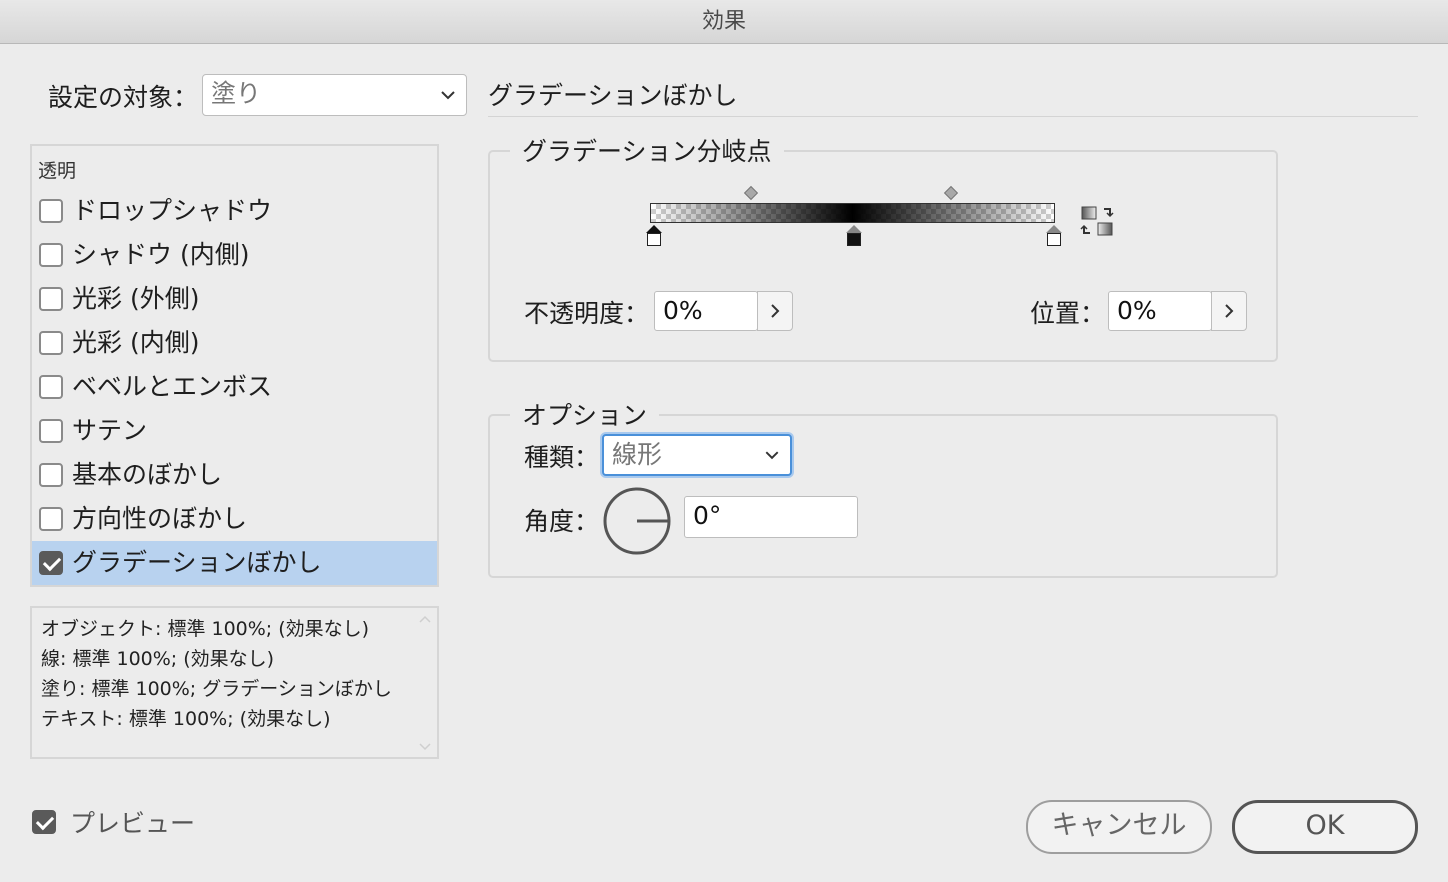 The width and height of the screenshot is (1448, 882). I want to click on ok-button: OK, so click(1325, 827).